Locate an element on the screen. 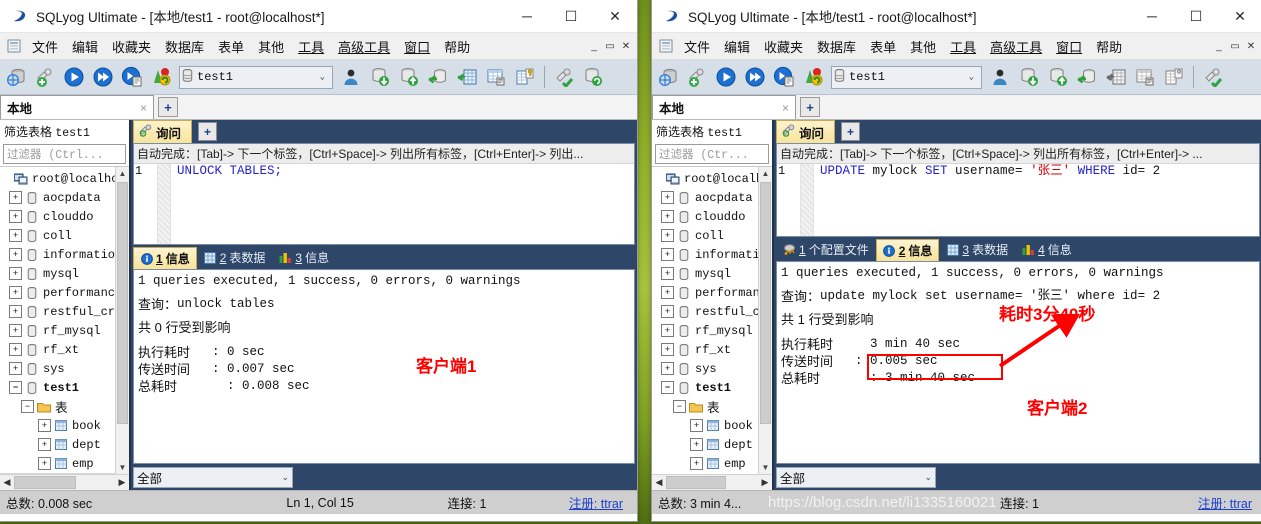 The width and height of the screenshot is (1261, 524). backup-db-icon is located at coordinates (438, 77).